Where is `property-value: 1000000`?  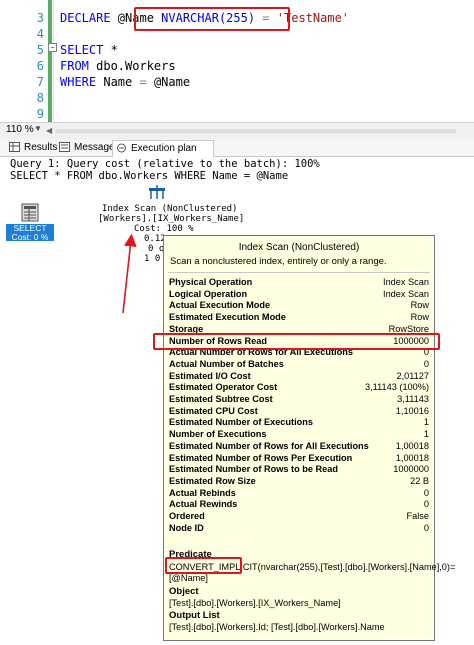 property-value: 1000000 is located at coordinates (411, 469).